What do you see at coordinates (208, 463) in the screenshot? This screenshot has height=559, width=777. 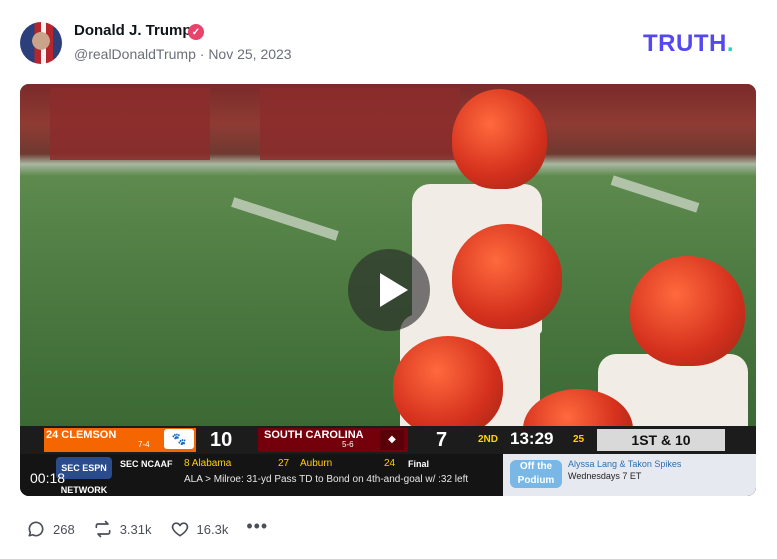 I see `ticker-team1: 8 Alabama` at bounding box center [208, 463].